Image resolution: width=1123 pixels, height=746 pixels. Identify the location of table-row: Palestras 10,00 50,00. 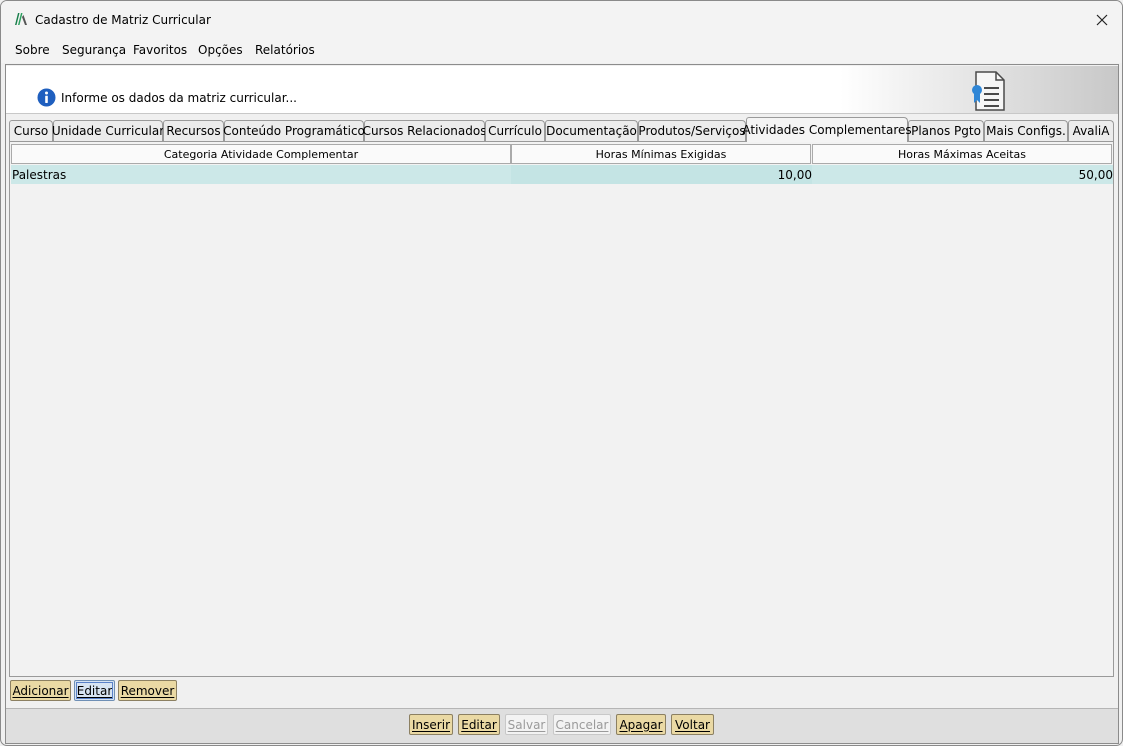
(562, 174).